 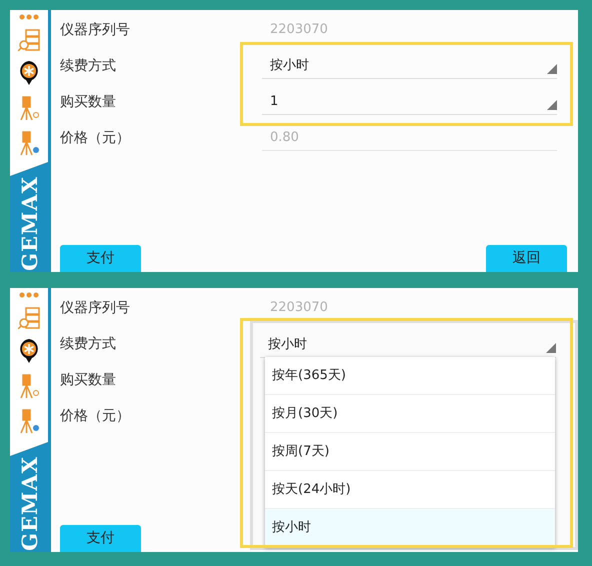 What do you see at coordinates (409, 66) in the screenshot?
I see `select-field: 按小时` at bounding box center [409, 66].